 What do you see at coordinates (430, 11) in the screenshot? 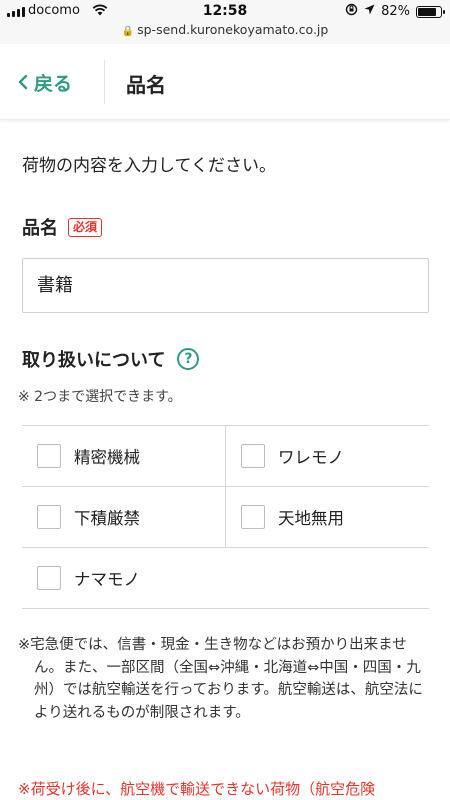
I see `battery-icon` at bounding box center [430, 11].